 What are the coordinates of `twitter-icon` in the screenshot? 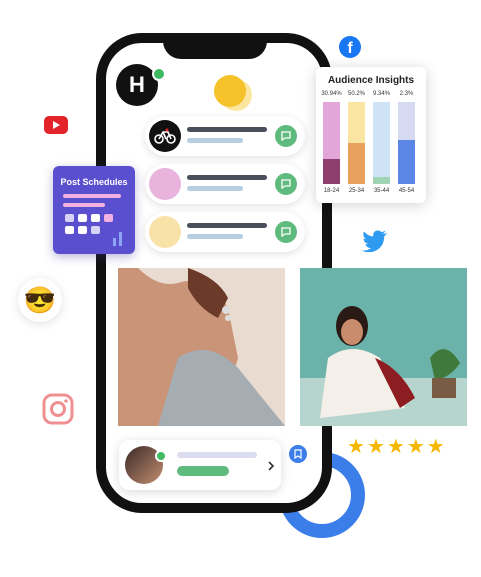 It's located at (375, 241).